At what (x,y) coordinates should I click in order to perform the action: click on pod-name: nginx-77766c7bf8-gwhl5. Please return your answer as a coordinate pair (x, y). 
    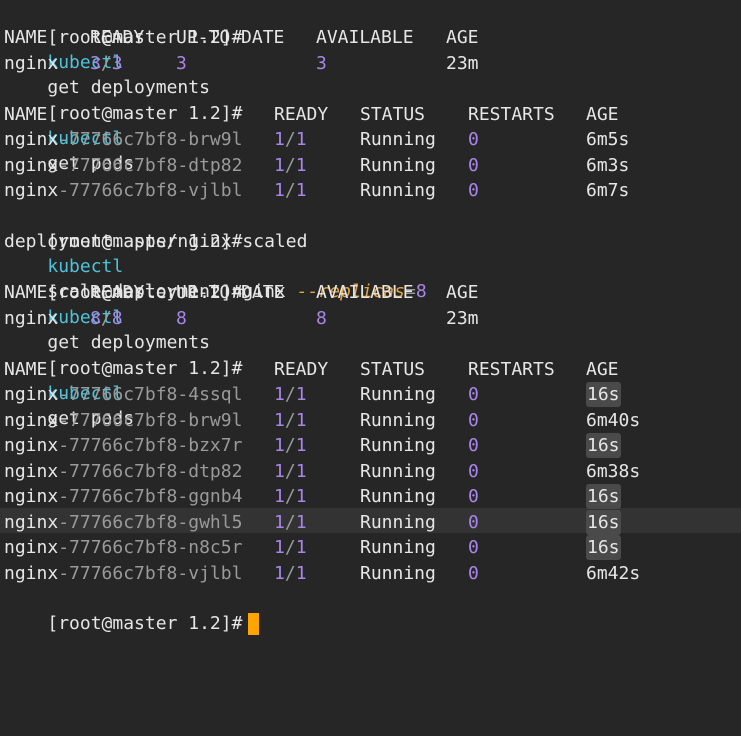
    Looking at the image, I should click on (123, 522).